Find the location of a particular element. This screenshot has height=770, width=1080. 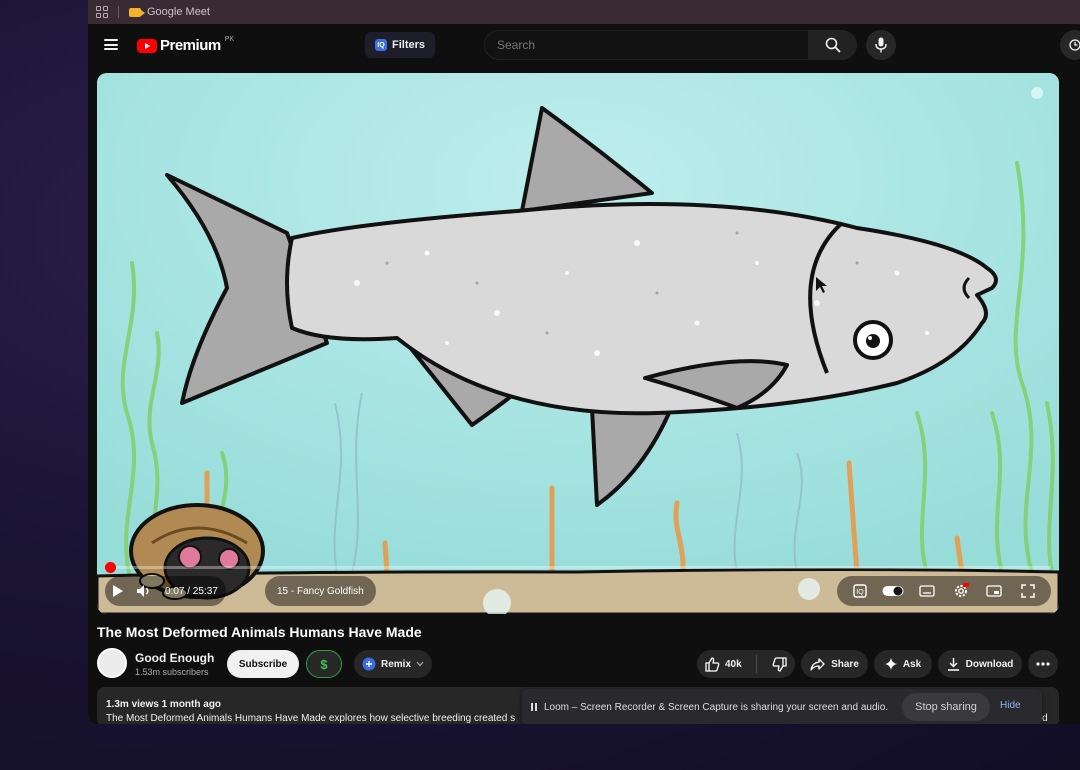

autoplay-toggle is located at coordinates (893, 591).